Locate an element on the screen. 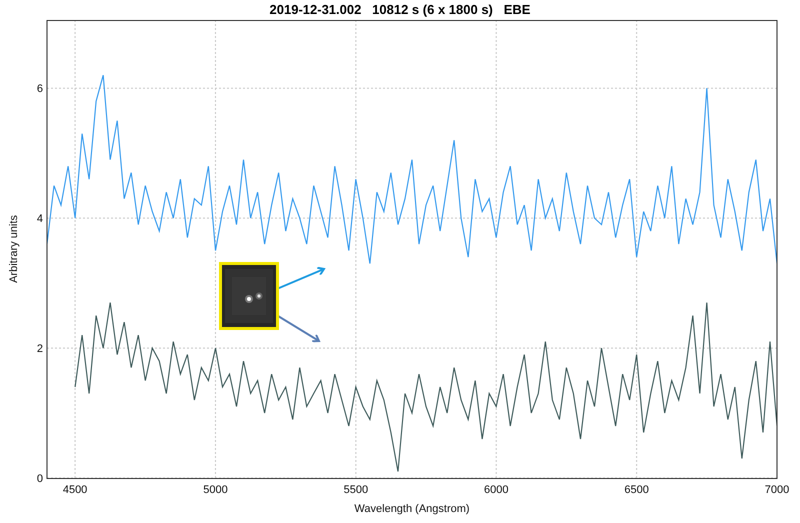 This screenshot has height=523, width=800. x-tick-label: 7000 is located at coordinates (777, 490).